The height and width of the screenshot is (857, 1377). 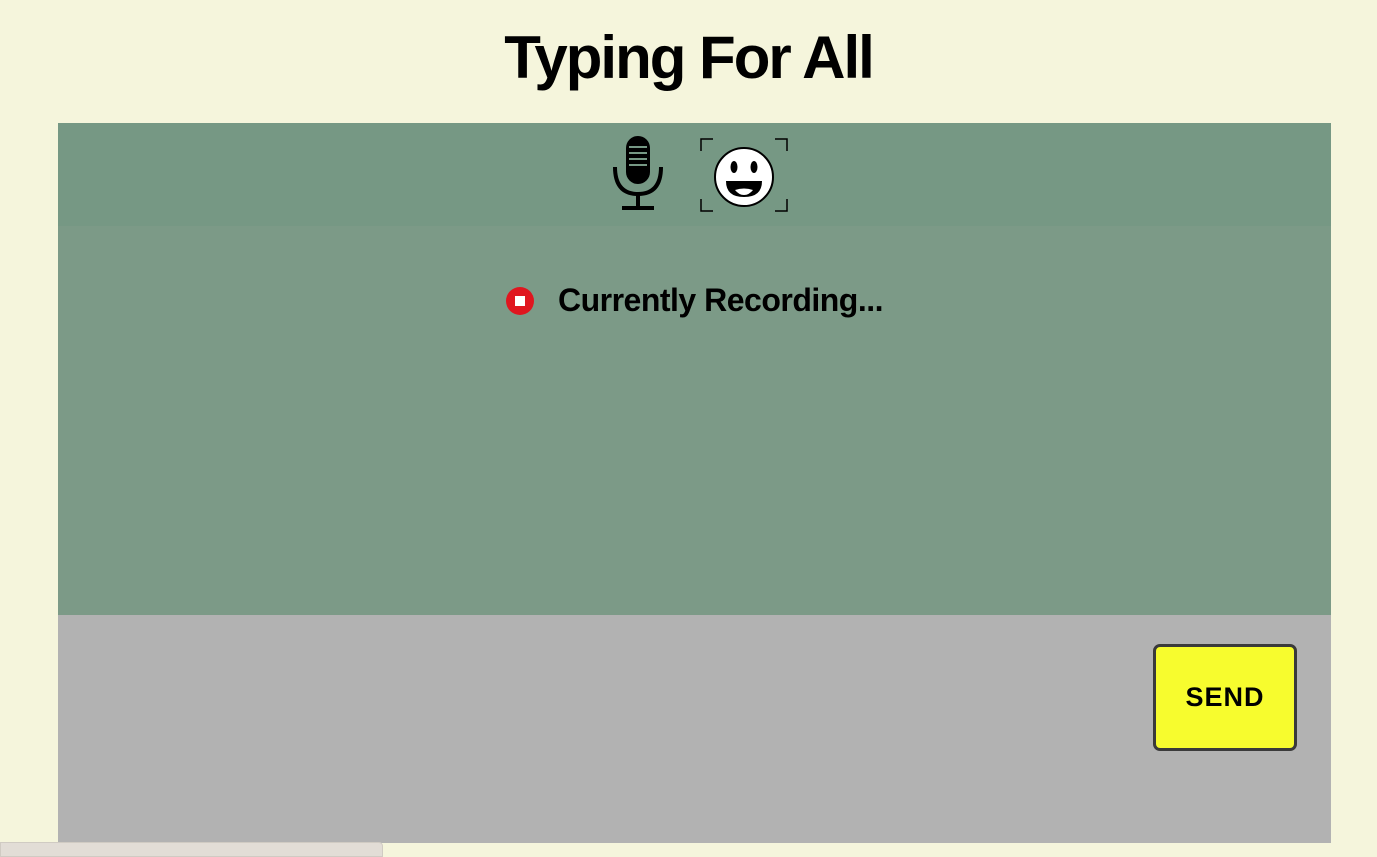 I want to click on microphone-button, so click(x=638, y=173).